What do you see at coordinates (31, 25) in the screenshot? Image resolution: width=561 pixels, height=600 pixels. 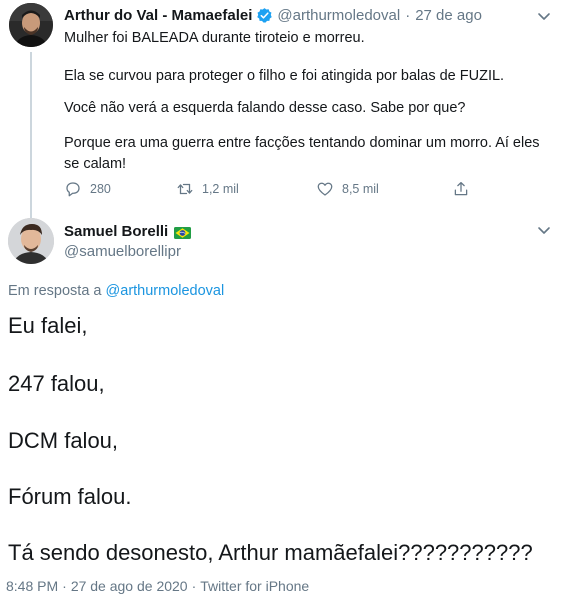 I see `avatar-arthur` at bounding box center [31, 25].